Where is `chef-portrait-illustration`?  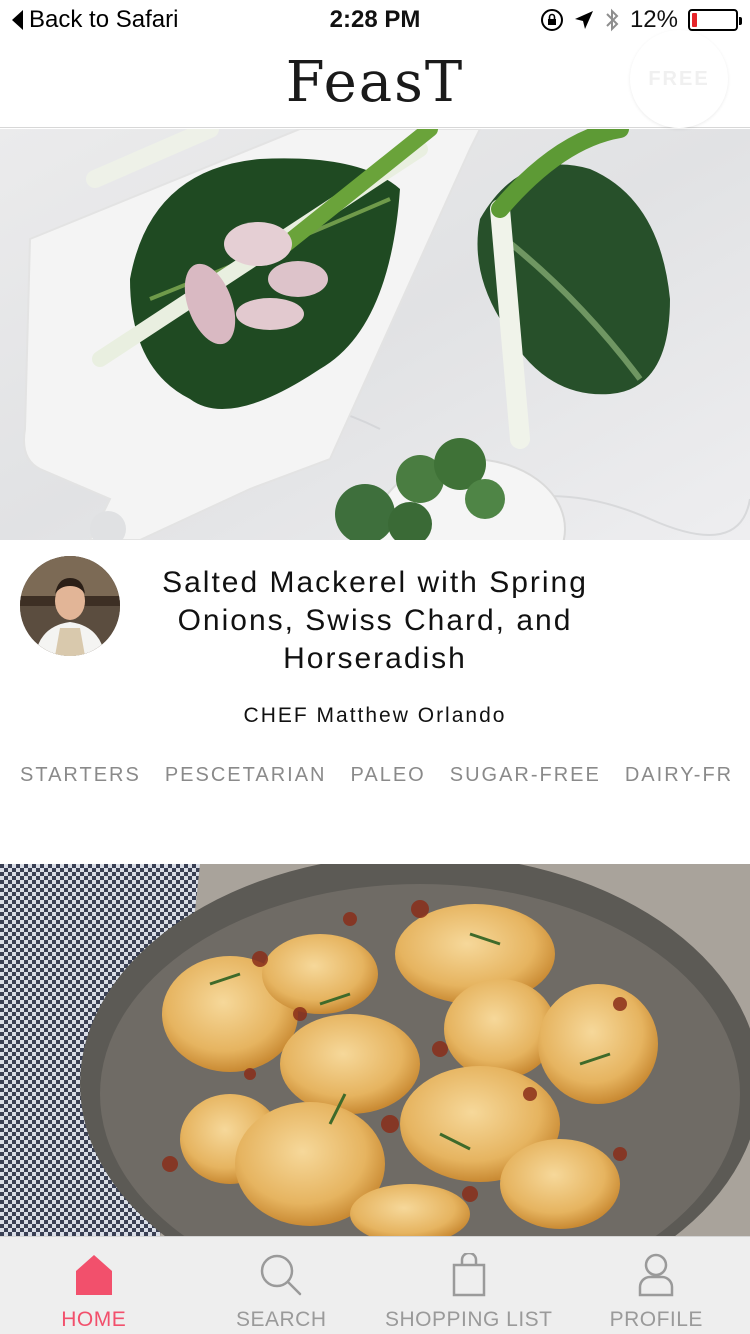
chef-portrait-illustration is located at coordinates (70, 606).